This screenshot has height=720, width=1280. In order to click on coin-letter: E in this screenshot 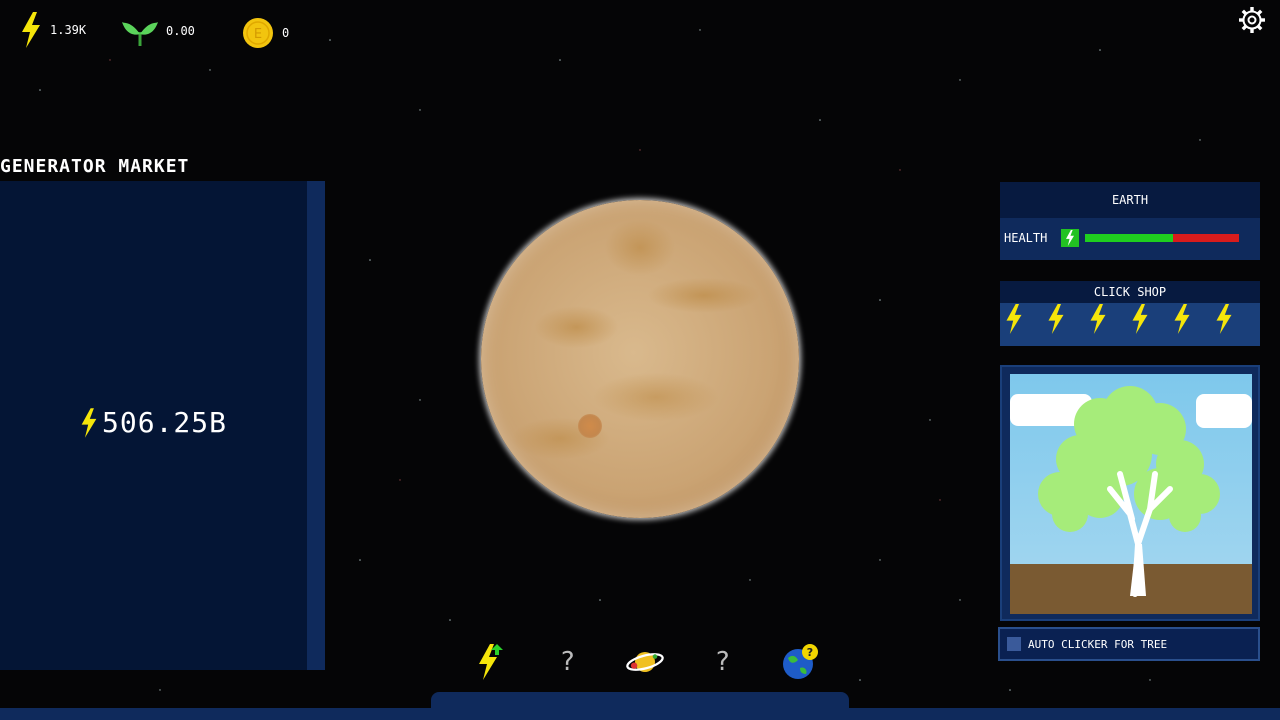, I will do `click(258, 34)`.